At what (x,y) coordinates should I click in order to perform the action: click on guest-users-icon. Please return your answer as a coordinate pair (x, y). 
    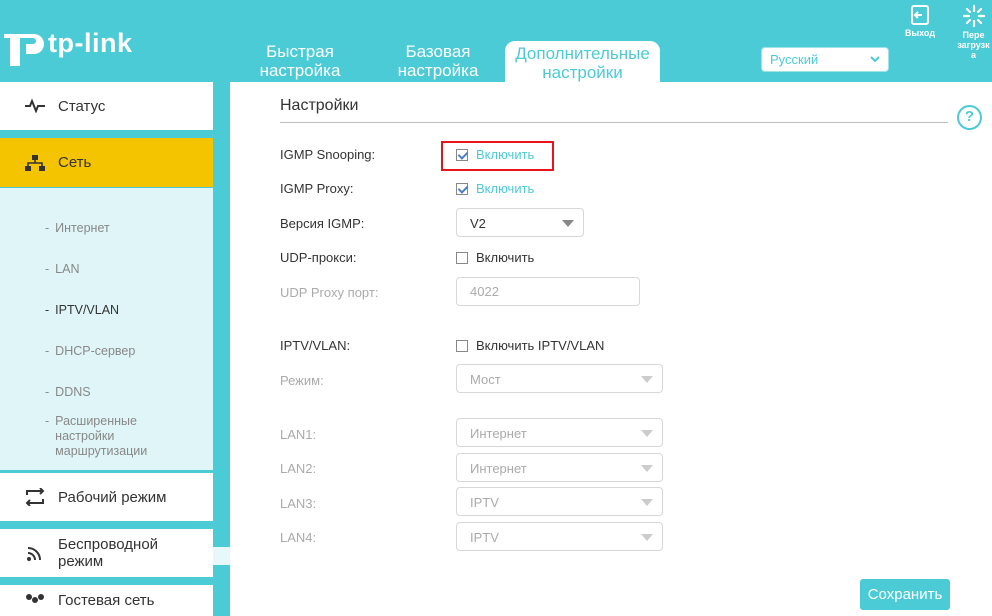
    Looking at the image, I should click on (35, 601).